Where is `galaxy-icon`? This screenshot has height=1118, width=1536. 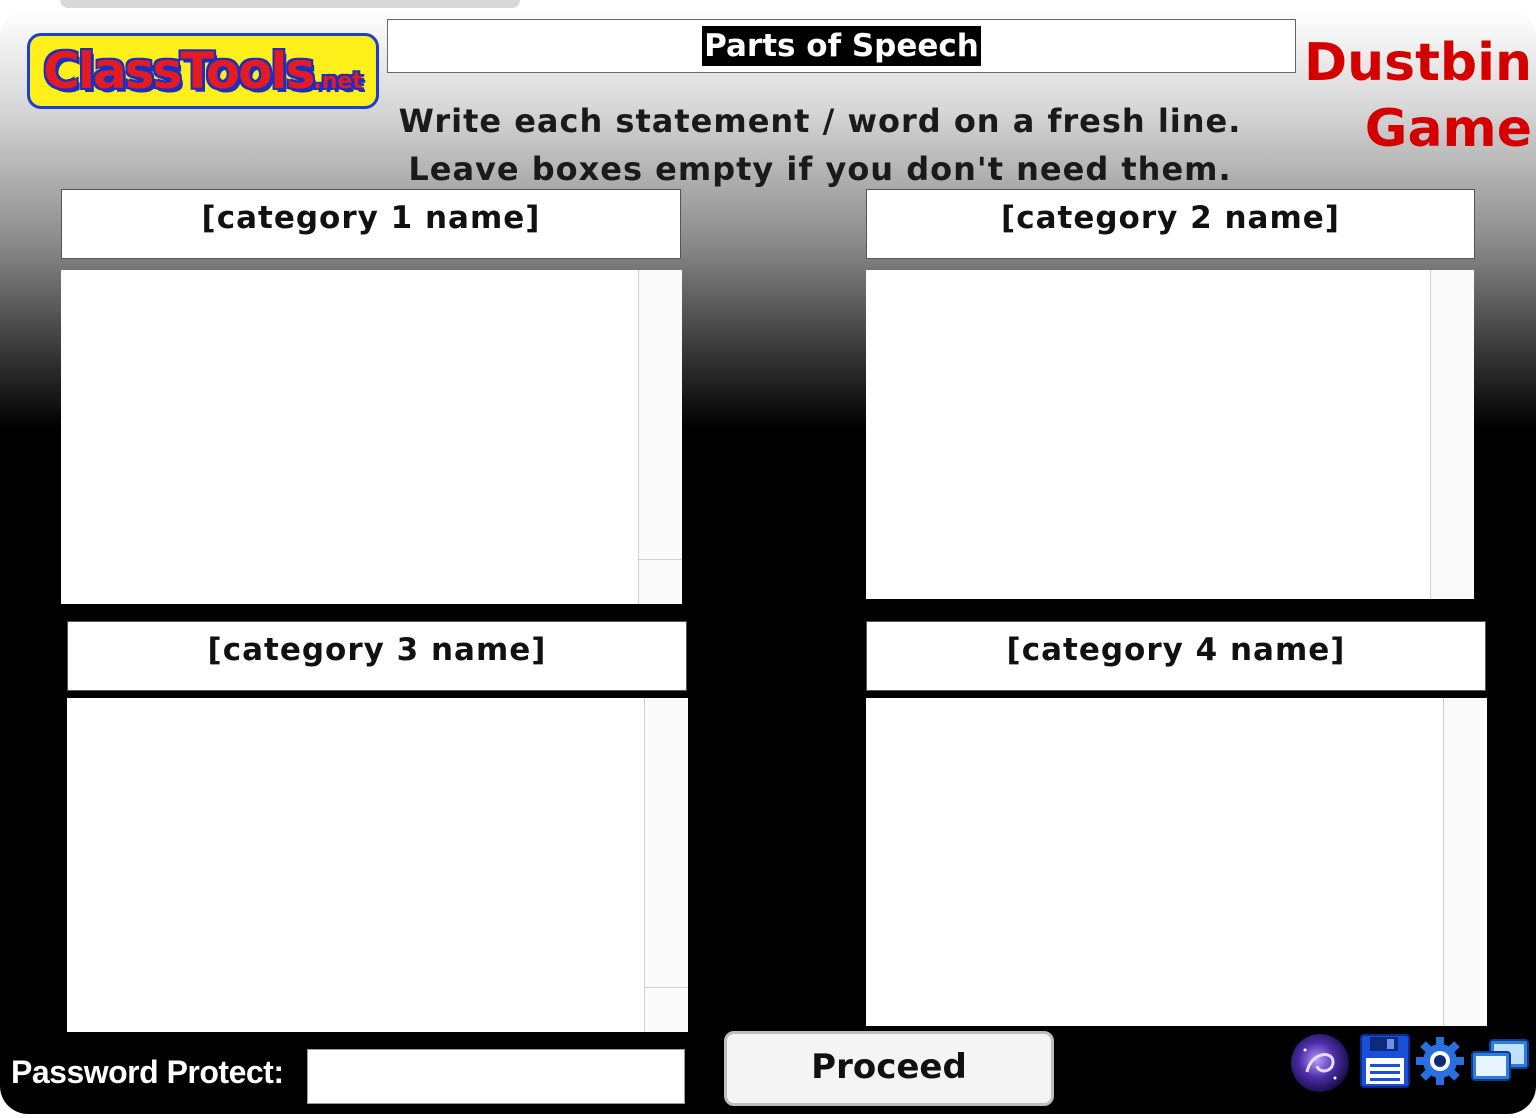 galaxy-icon is located at coordinates (1320, 1063).